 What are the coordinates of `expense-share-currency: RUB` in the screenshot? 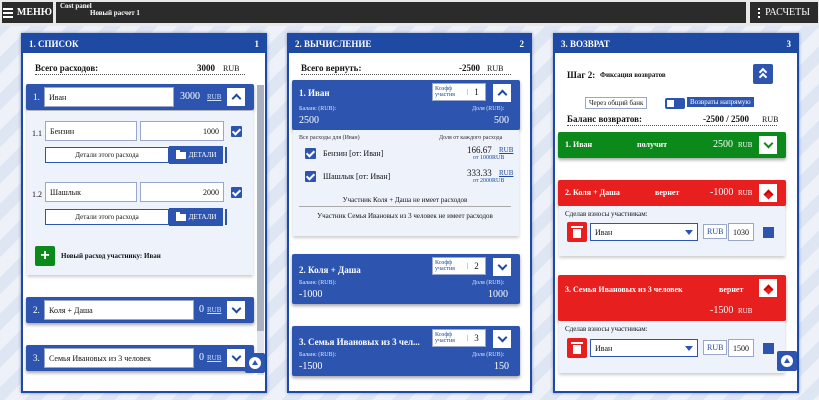 It's located at (506, 150).